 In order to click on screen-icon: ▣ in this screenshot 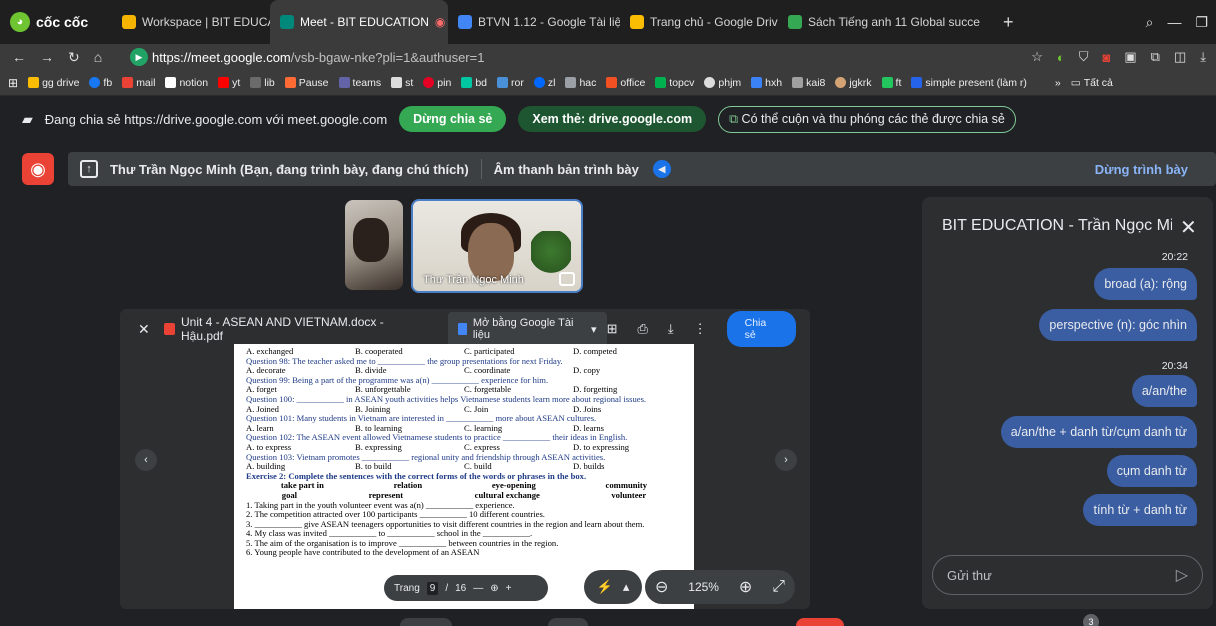, I will do `click(1130, 57)`.